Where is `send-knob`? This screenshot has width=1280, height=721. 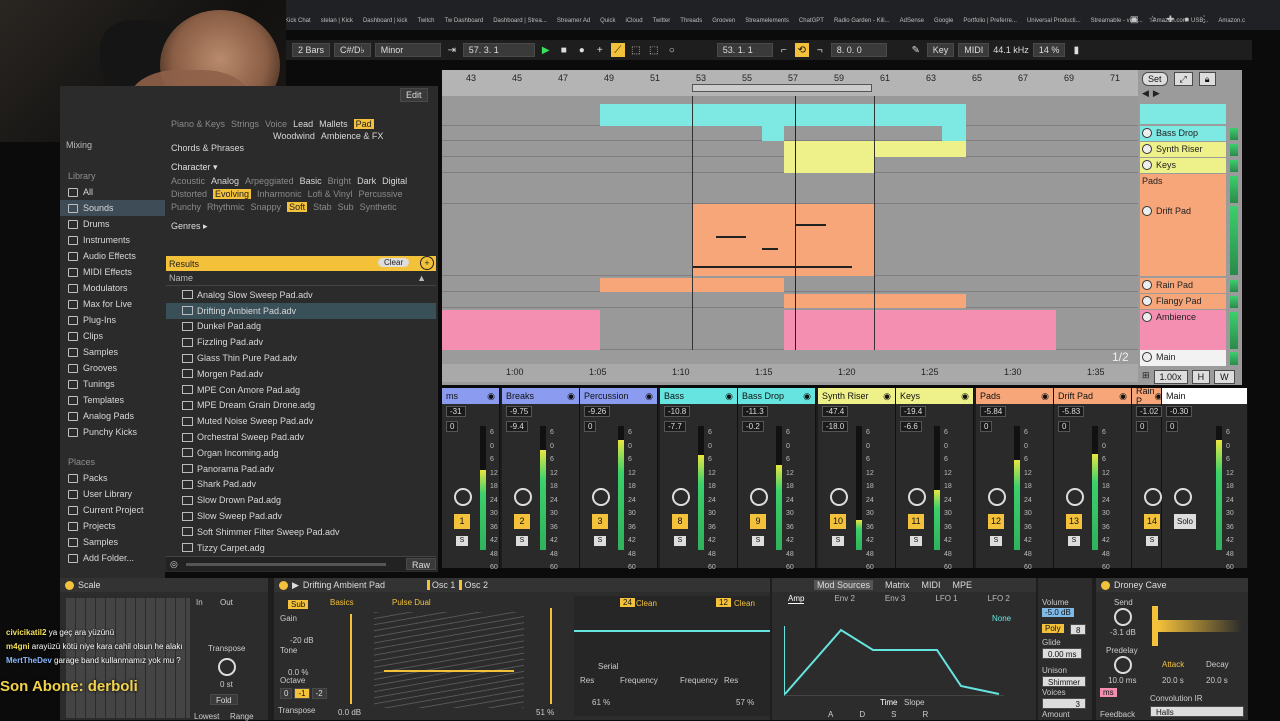 send-knob is located at coordinates (1123, 617).